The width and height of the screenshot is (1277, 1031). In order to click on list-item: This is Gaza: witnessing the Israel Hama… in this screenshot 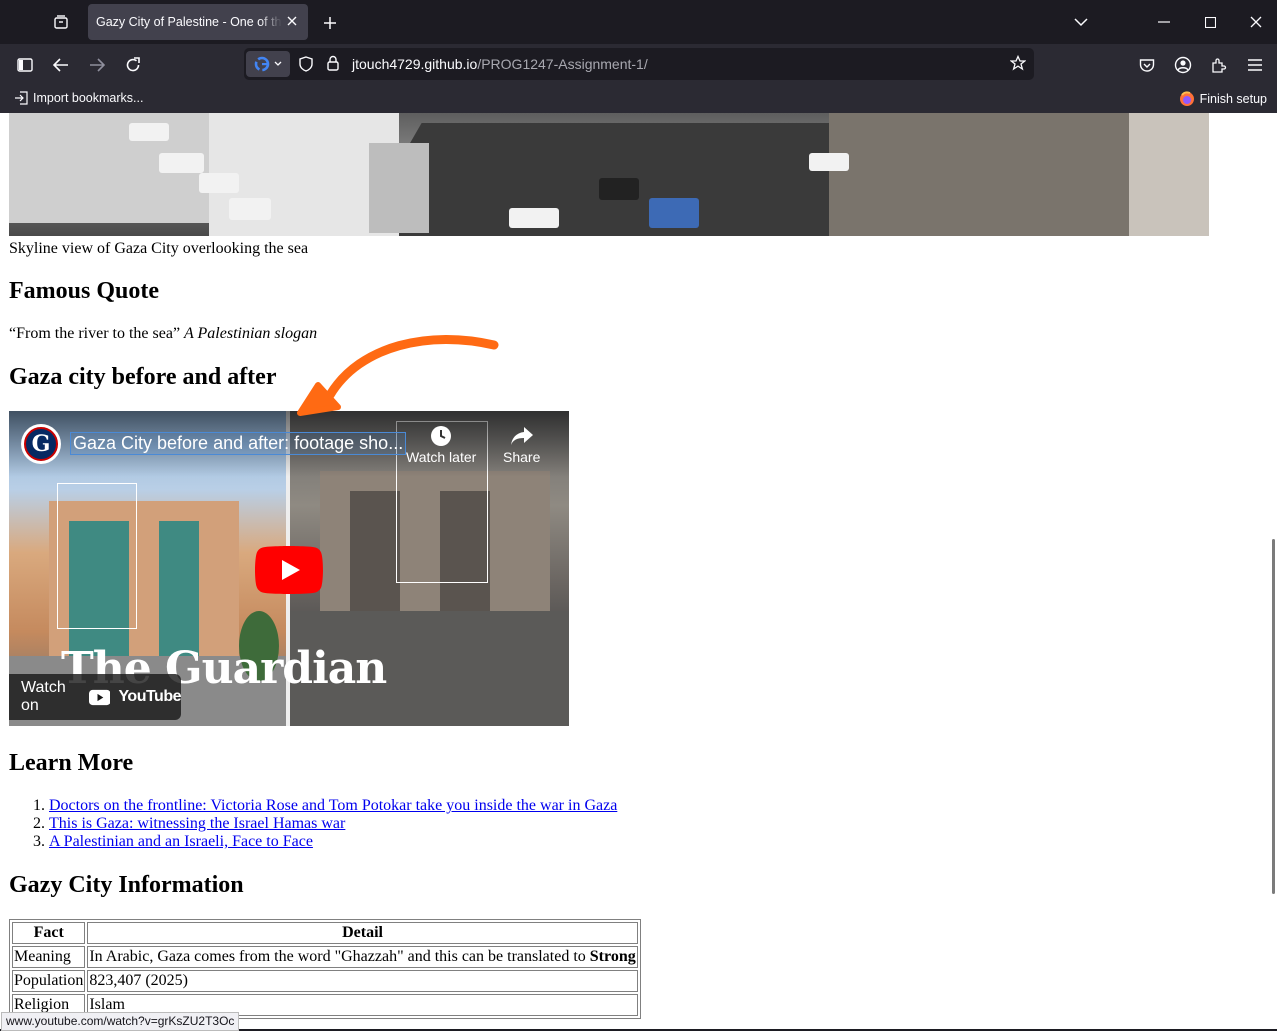, I will do `click(333, 824)`.